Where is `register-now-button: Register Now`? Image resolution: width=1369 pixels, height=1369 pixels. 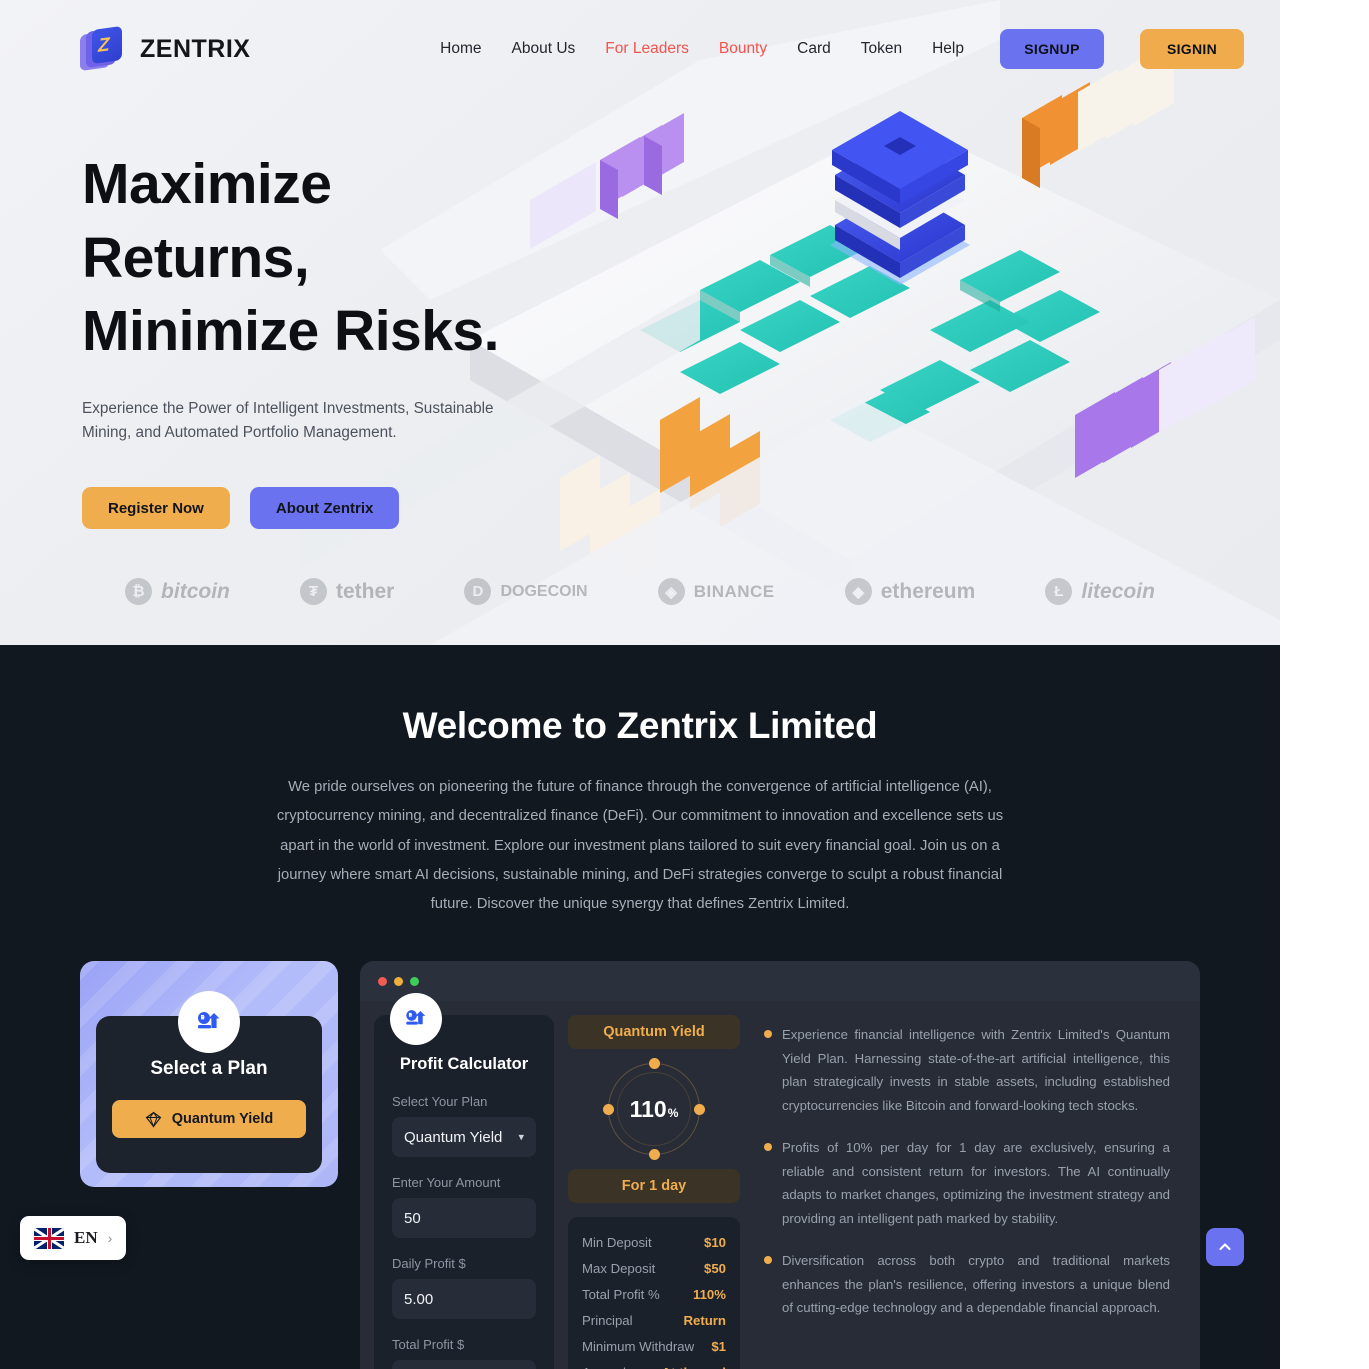 register-now-button: Register Now is located at coordinates (156, 508).